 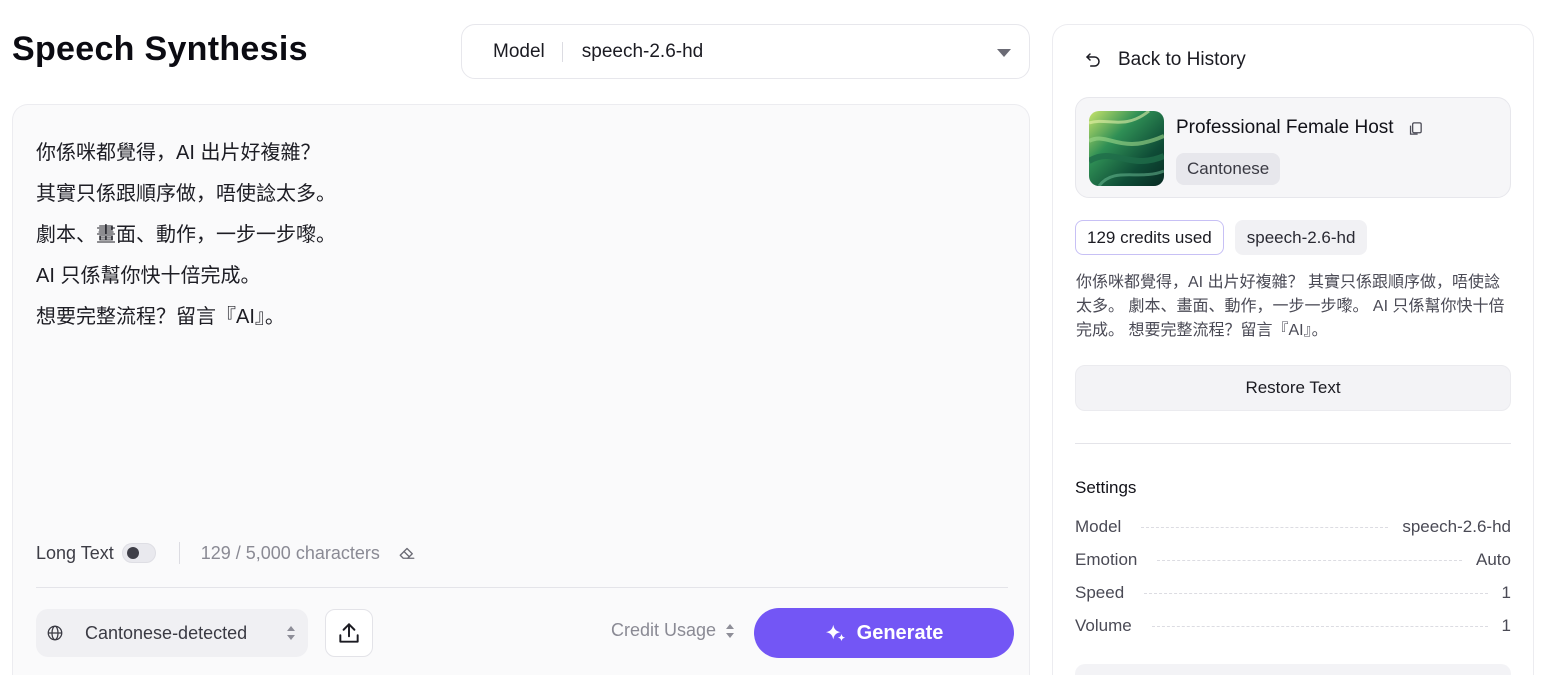 I want to click on history-tags: 129 credits used speech-2.6-hd, so click(x=1221, y=237).